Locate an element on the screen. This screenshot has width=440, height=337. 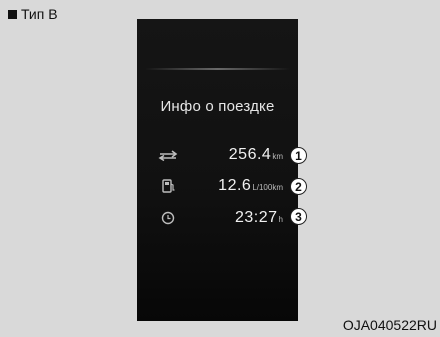
fuel-pump-icon is located at coordinates (168, 186).